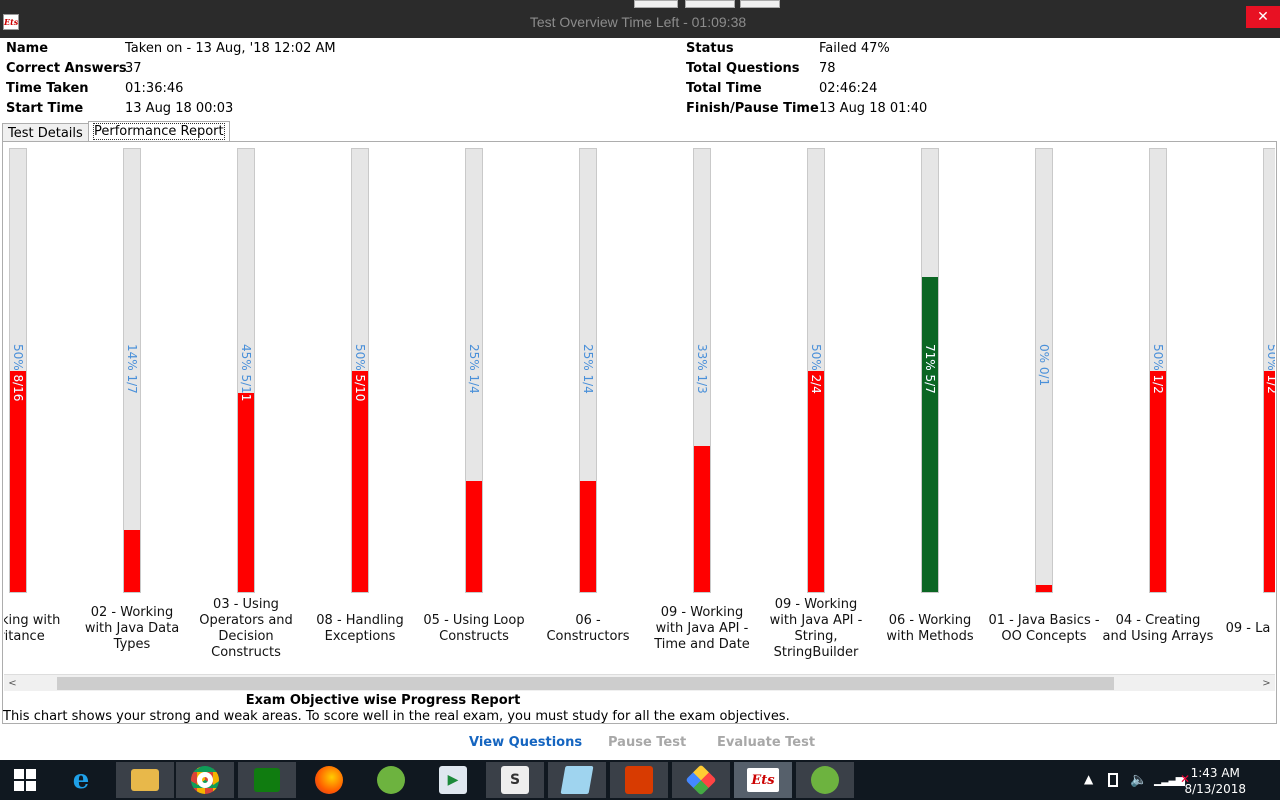  I want to click on tab-label: Test Details, so click(45, 133).